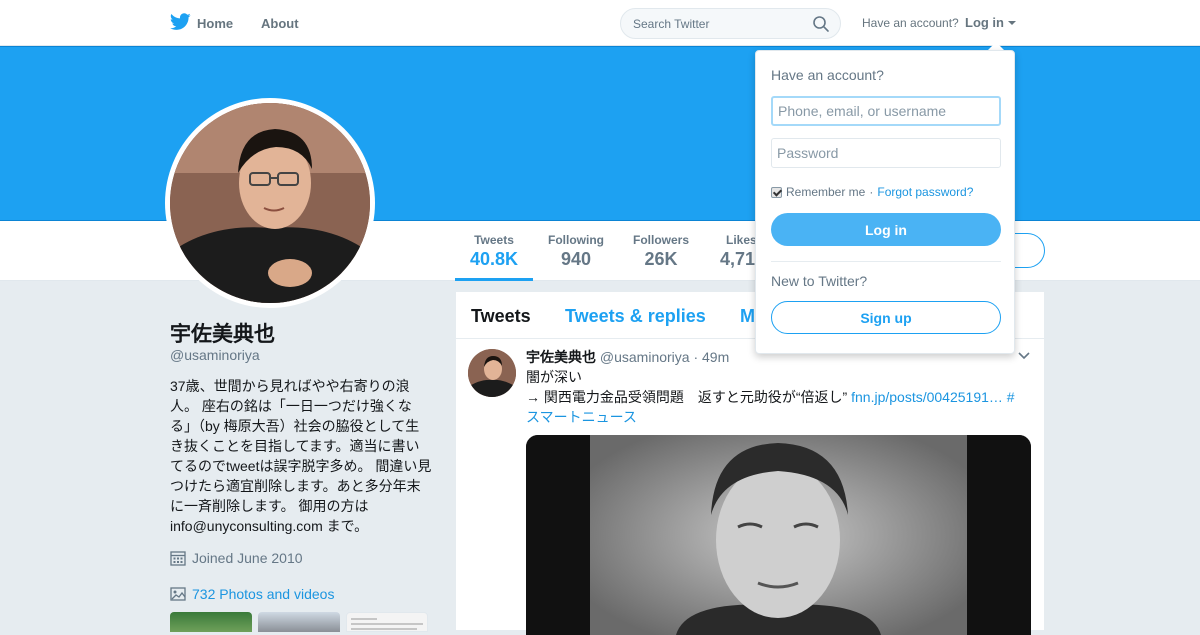 The width and height of the screenshot is (1200, 635). Describe the element at coordinates (1009, 397) in the screenshot. I see `hashtag-symbol: #` at that location.